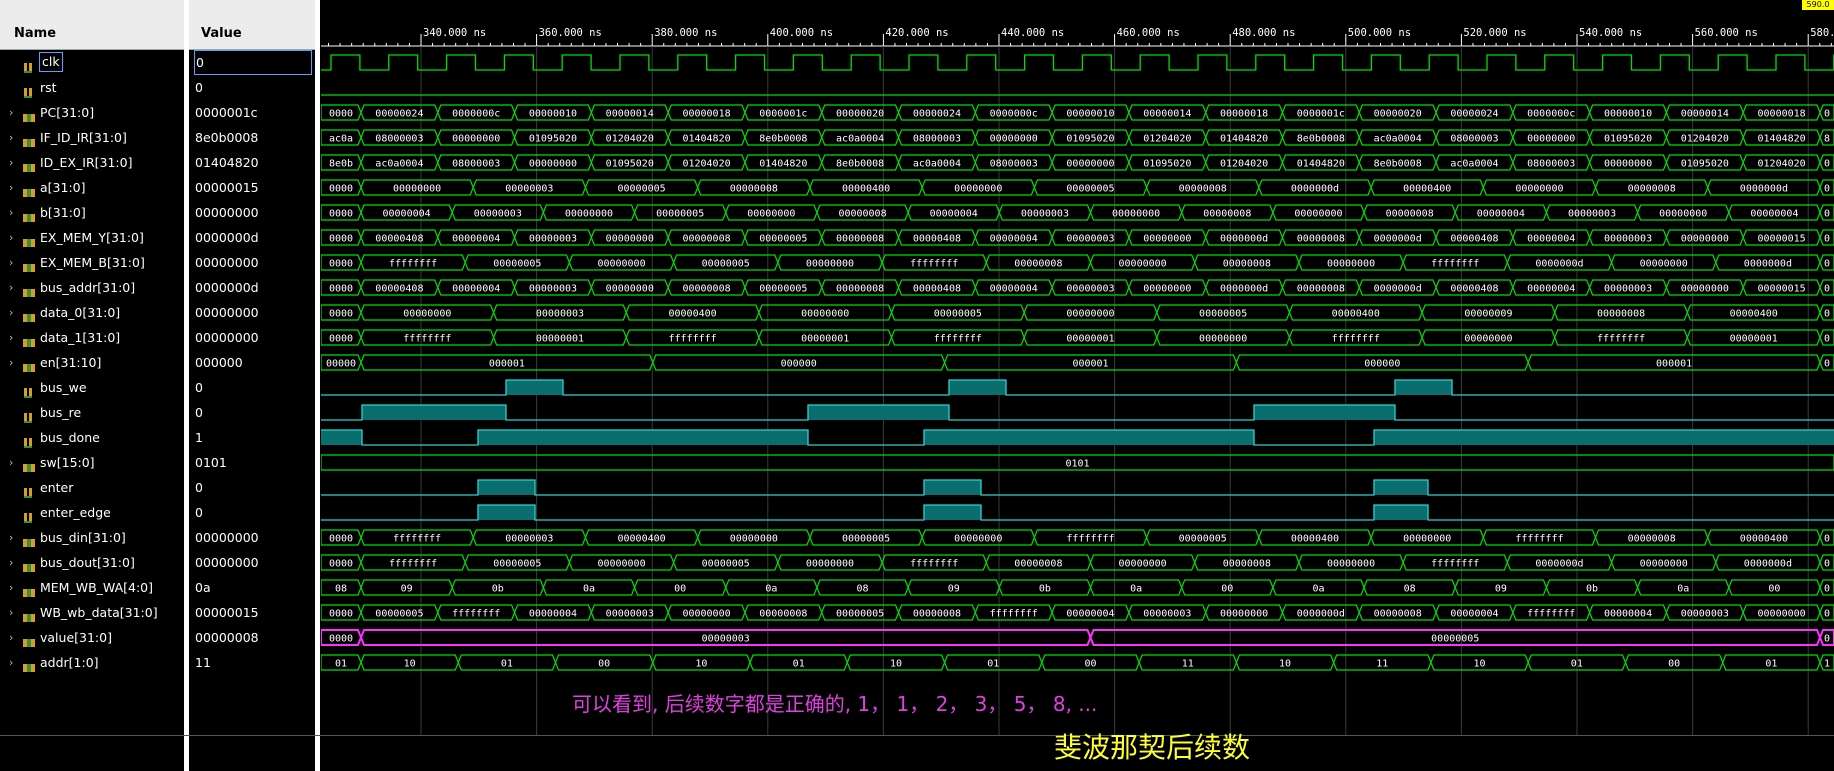  I want to click on signal-row-sw-15-0: › sw[15:0], so click(92, 462).